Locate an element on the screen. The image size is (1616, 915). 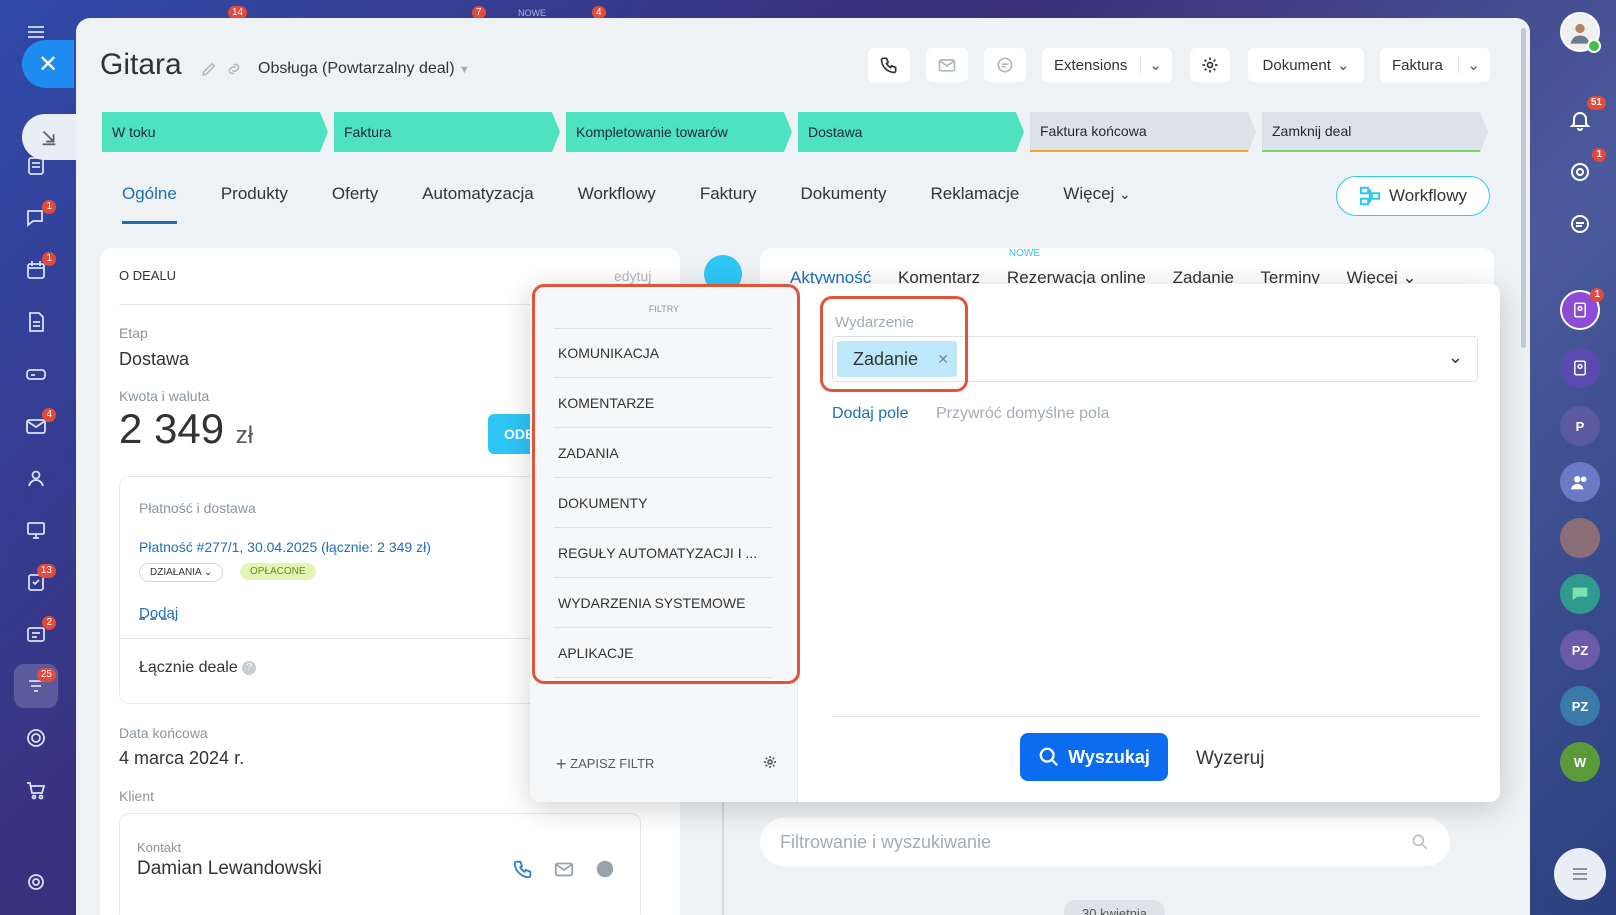
list-menu-icon is located at coordinates (1580, 874).